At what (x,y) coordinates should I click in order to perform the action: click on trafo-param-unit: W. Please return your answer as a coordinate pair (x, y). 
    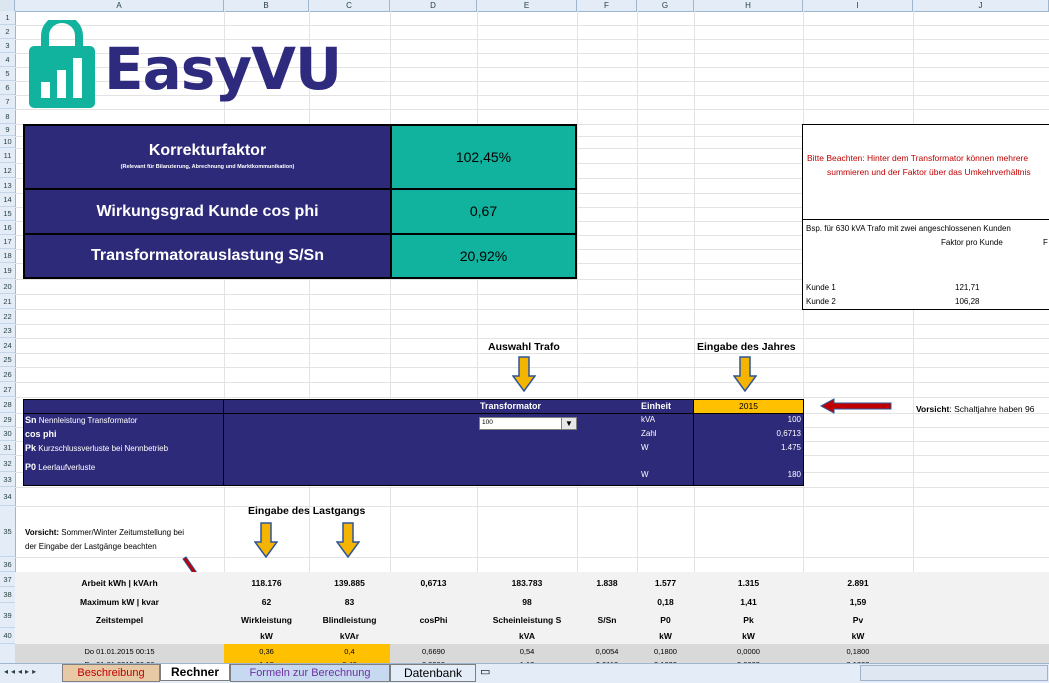
    Looking at the image, I should click on (645, 447).